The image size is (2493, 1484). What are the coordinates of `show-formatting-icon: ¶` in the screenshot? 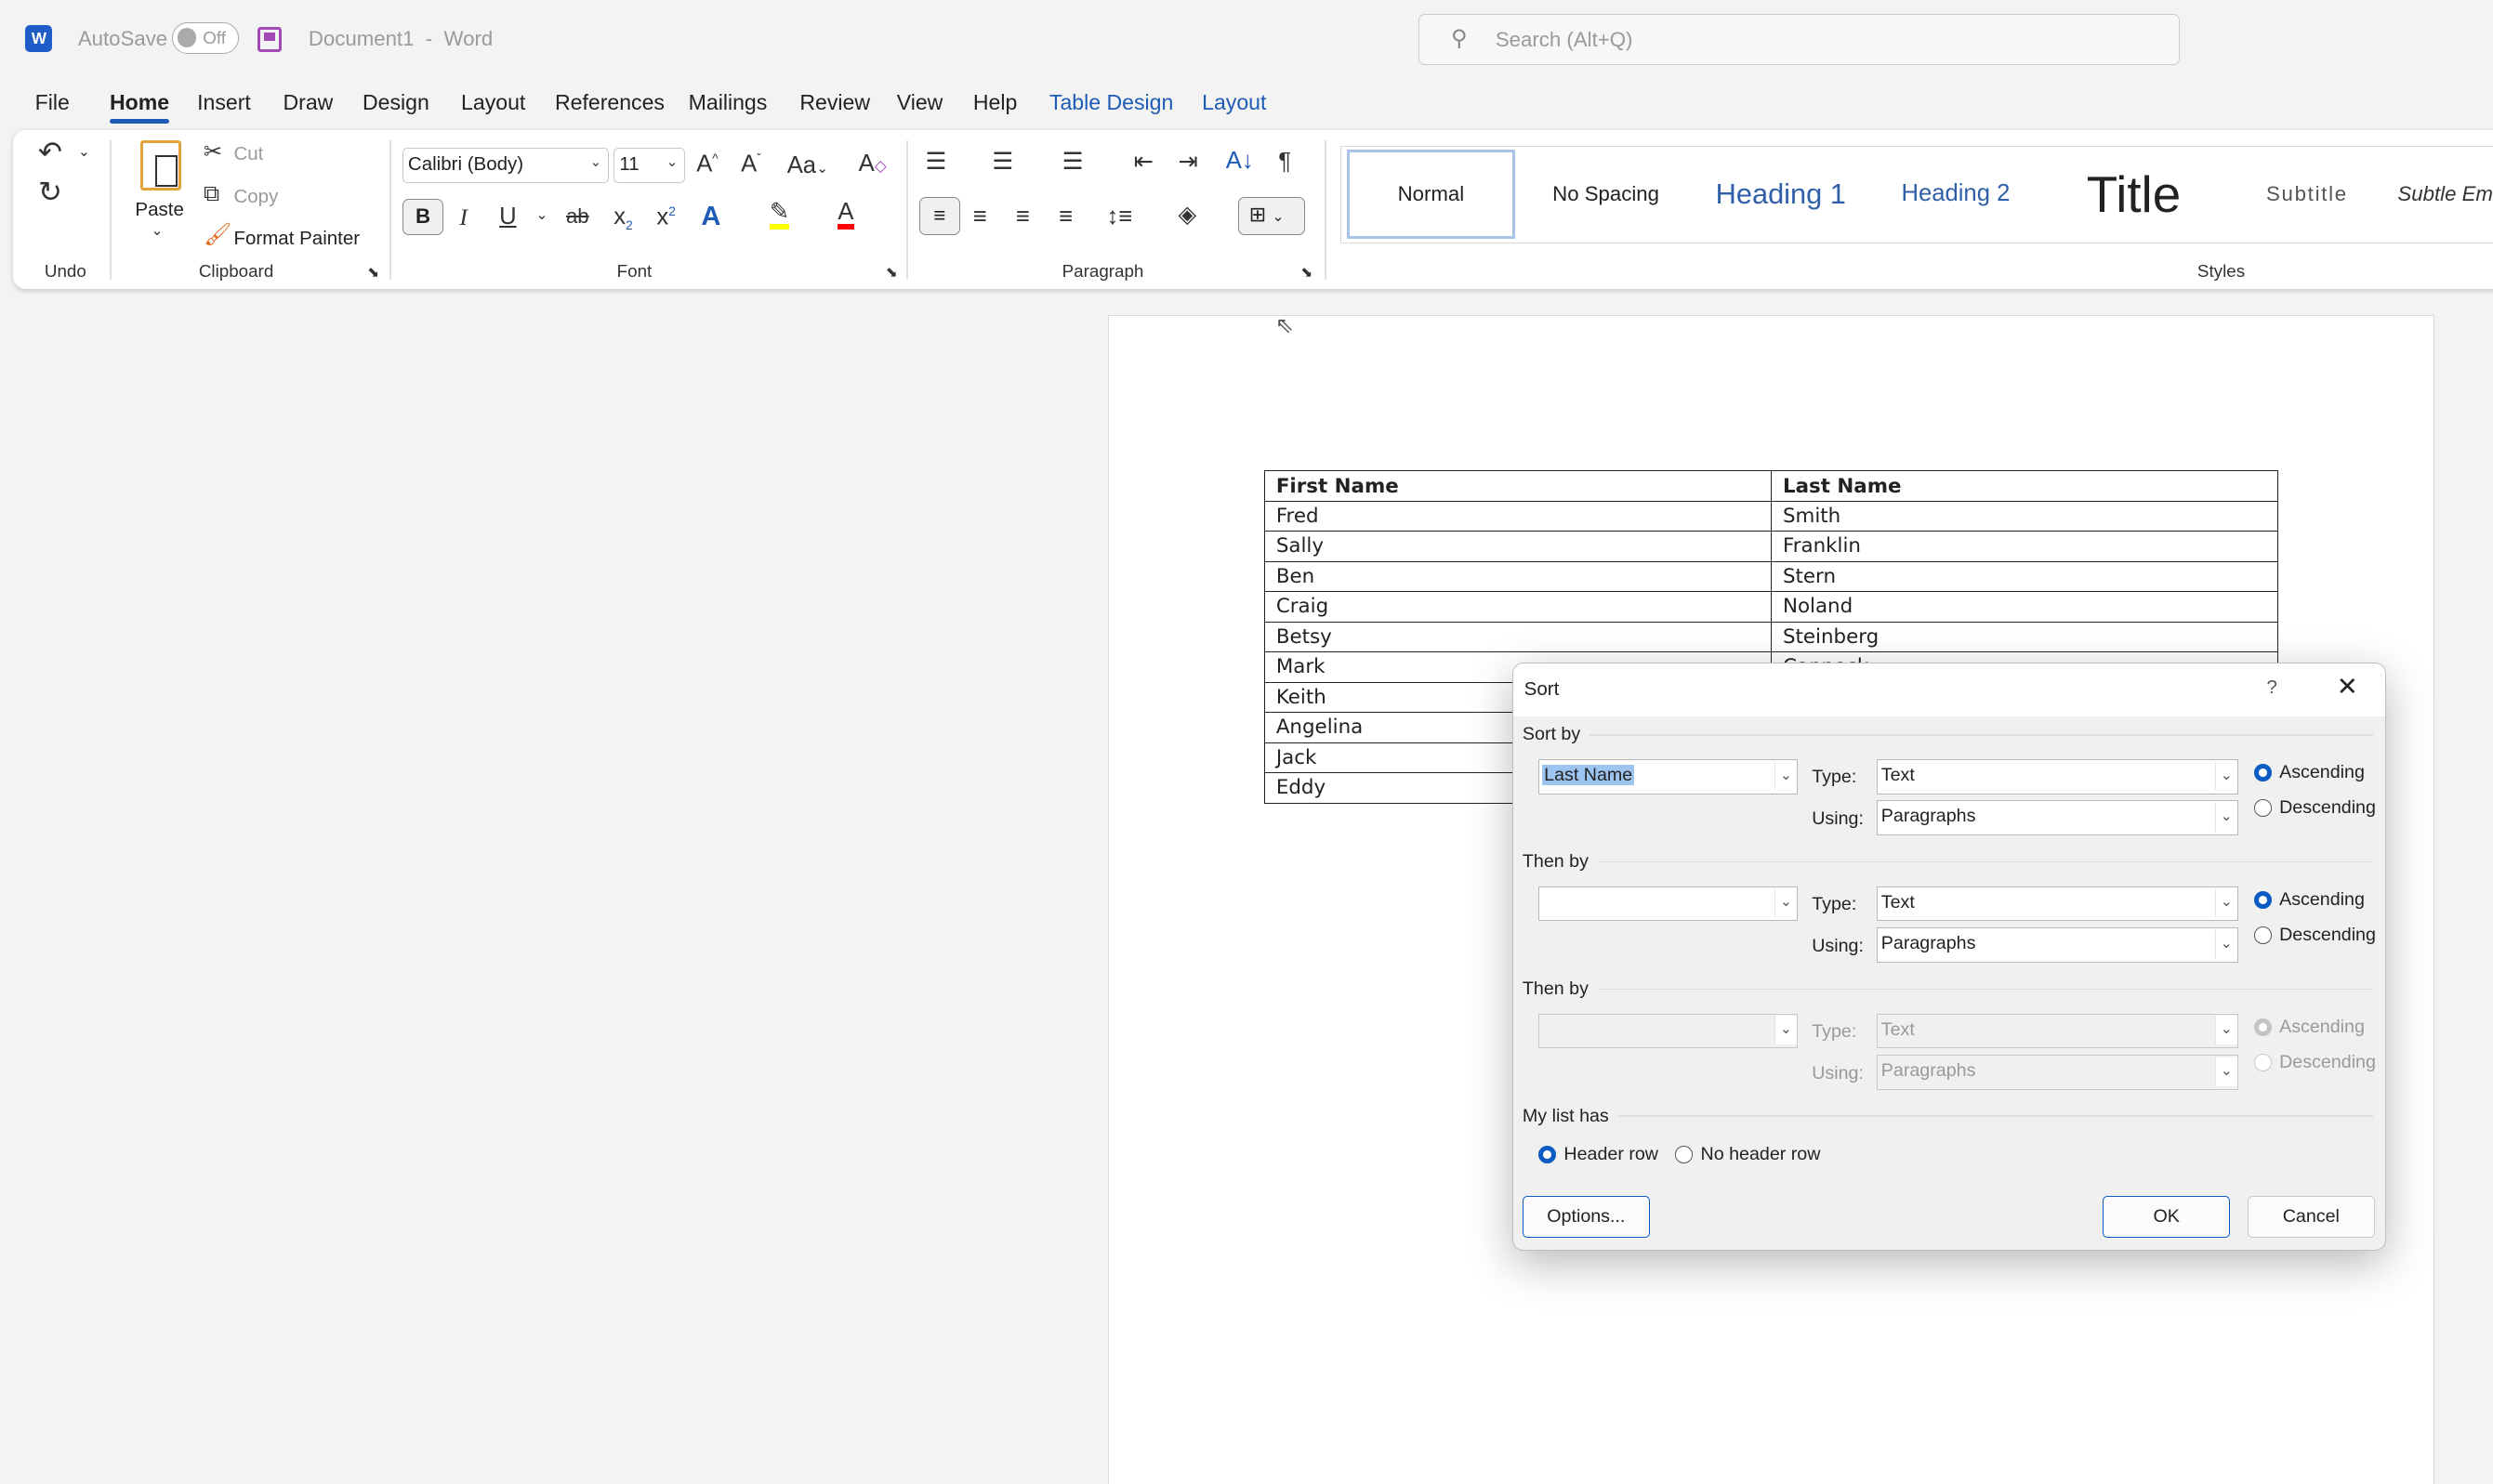 It's located at (1284, 163).